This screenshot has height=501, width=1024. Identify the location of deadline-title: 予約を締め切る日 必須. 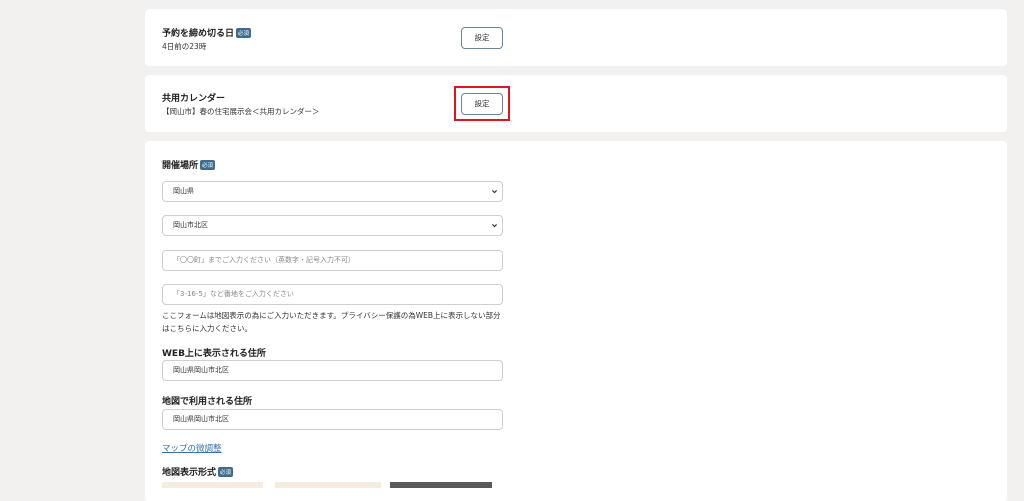
(207, 33).